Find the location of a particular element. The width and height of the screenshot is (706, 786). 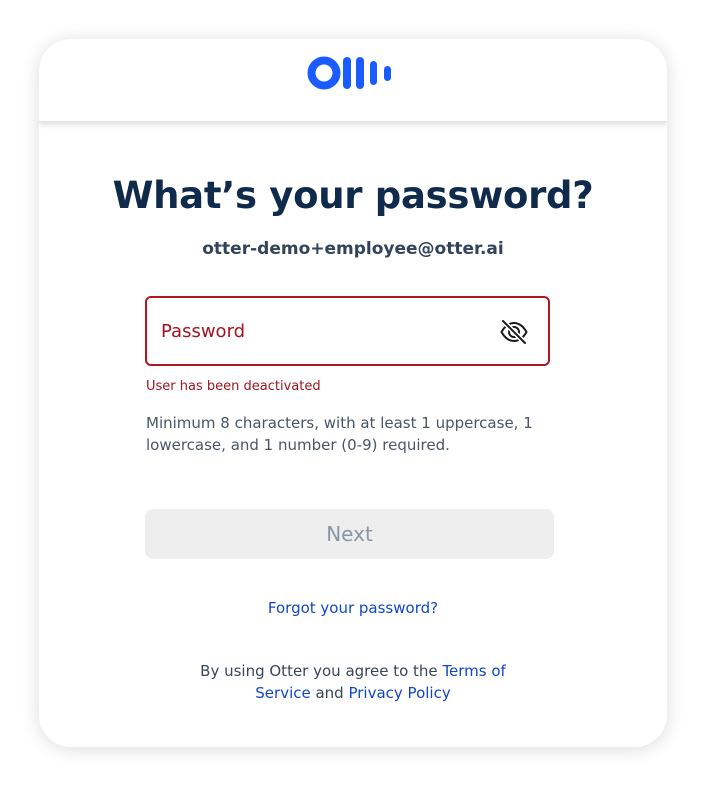

card-header is located at coordinates (353, 80).